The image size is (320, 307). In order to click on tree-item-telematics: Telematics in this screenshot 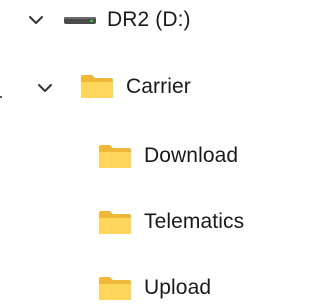, I will do `click(134, 222)`.